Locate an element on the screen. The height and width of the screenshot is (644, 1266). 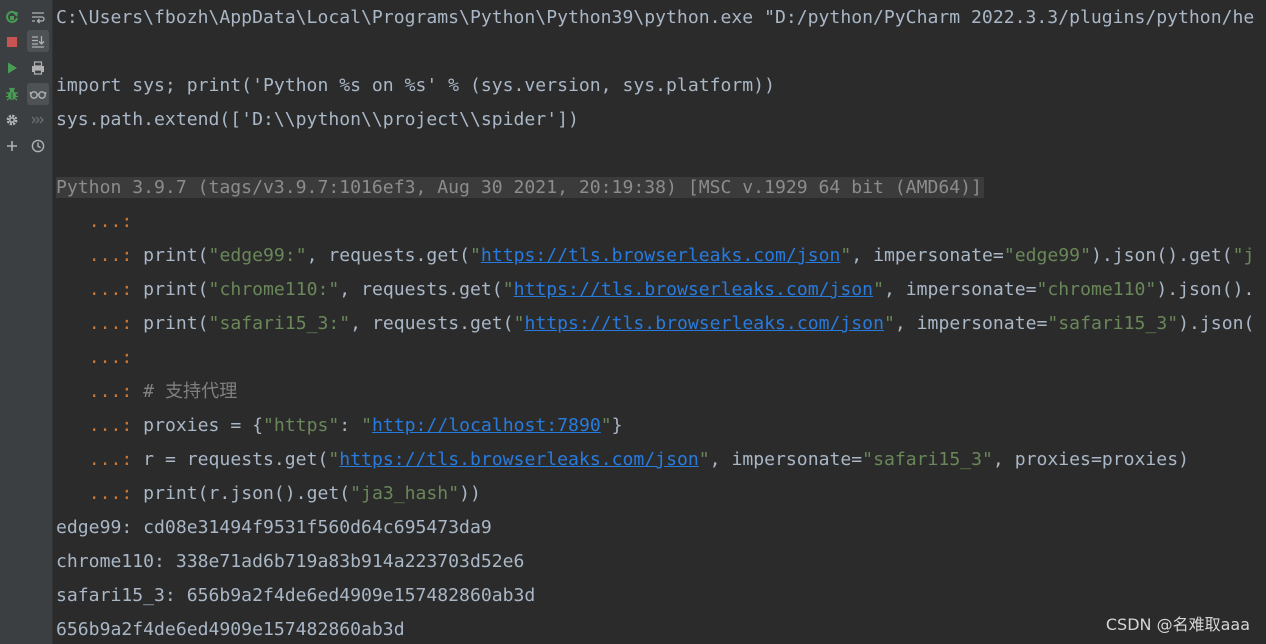
soft-wrap-button is located at coordinates (38, 17).